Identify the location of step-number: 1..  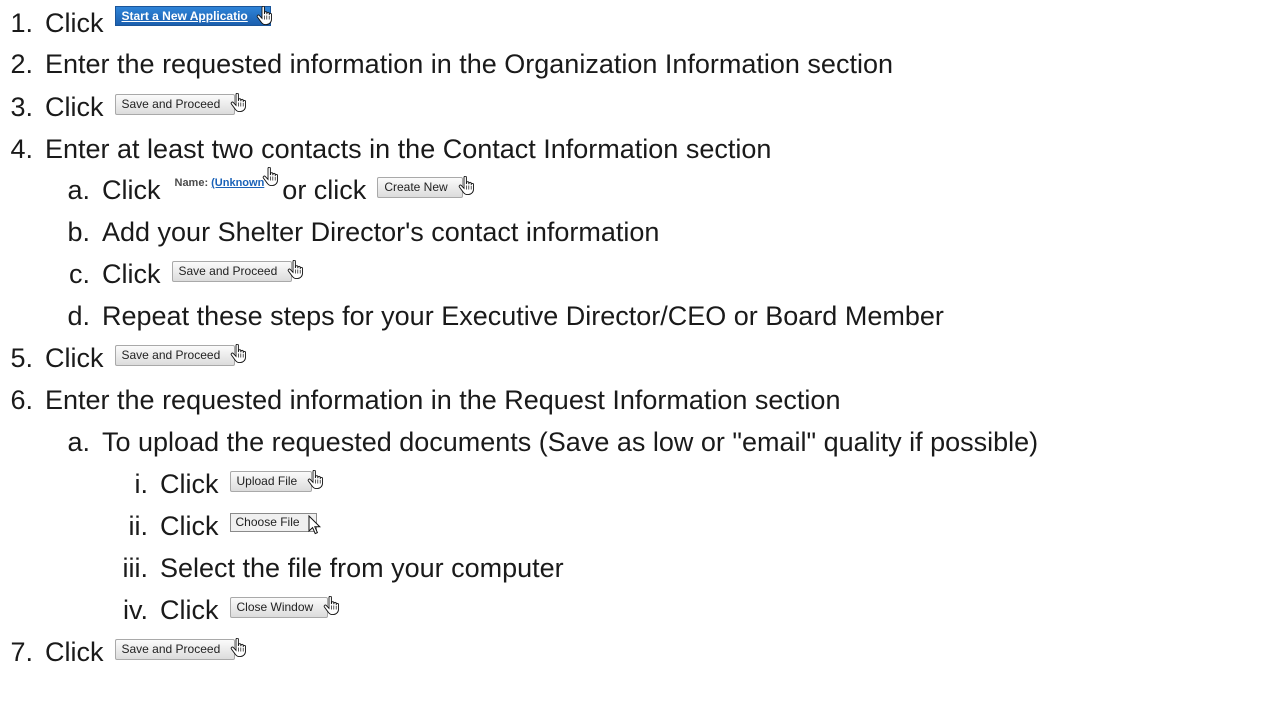
(21, 23).